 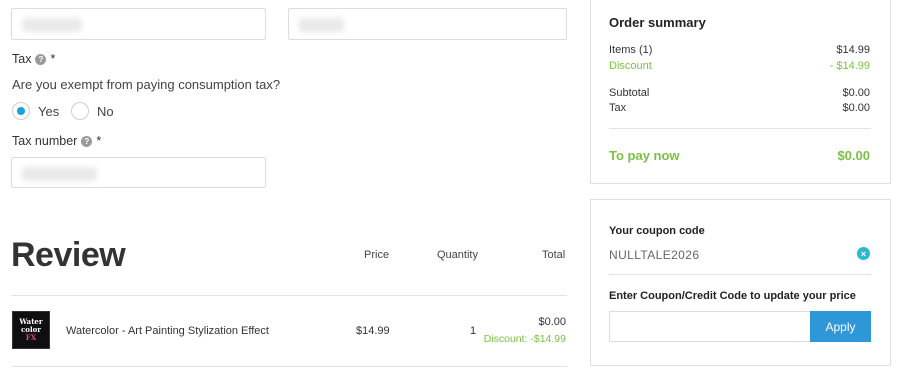 I want to click on items-label: Items (1), so click(x=631, y=50).